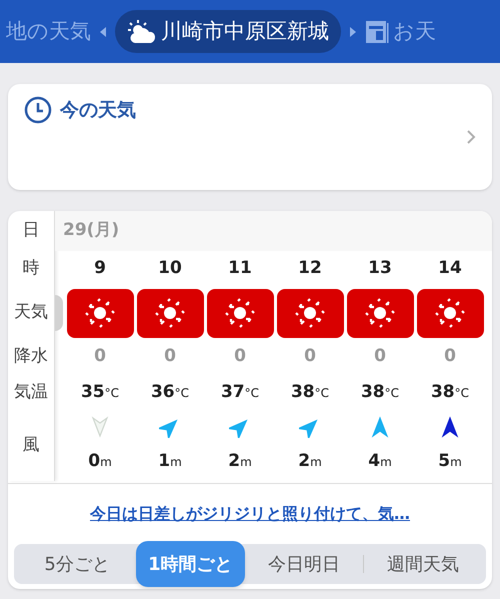 This screenshot has height=599, width=500. What do you see at coordinates (377, 31) in the screenshot?
I see `newspaper-icon` at bounding box center [377, 31].